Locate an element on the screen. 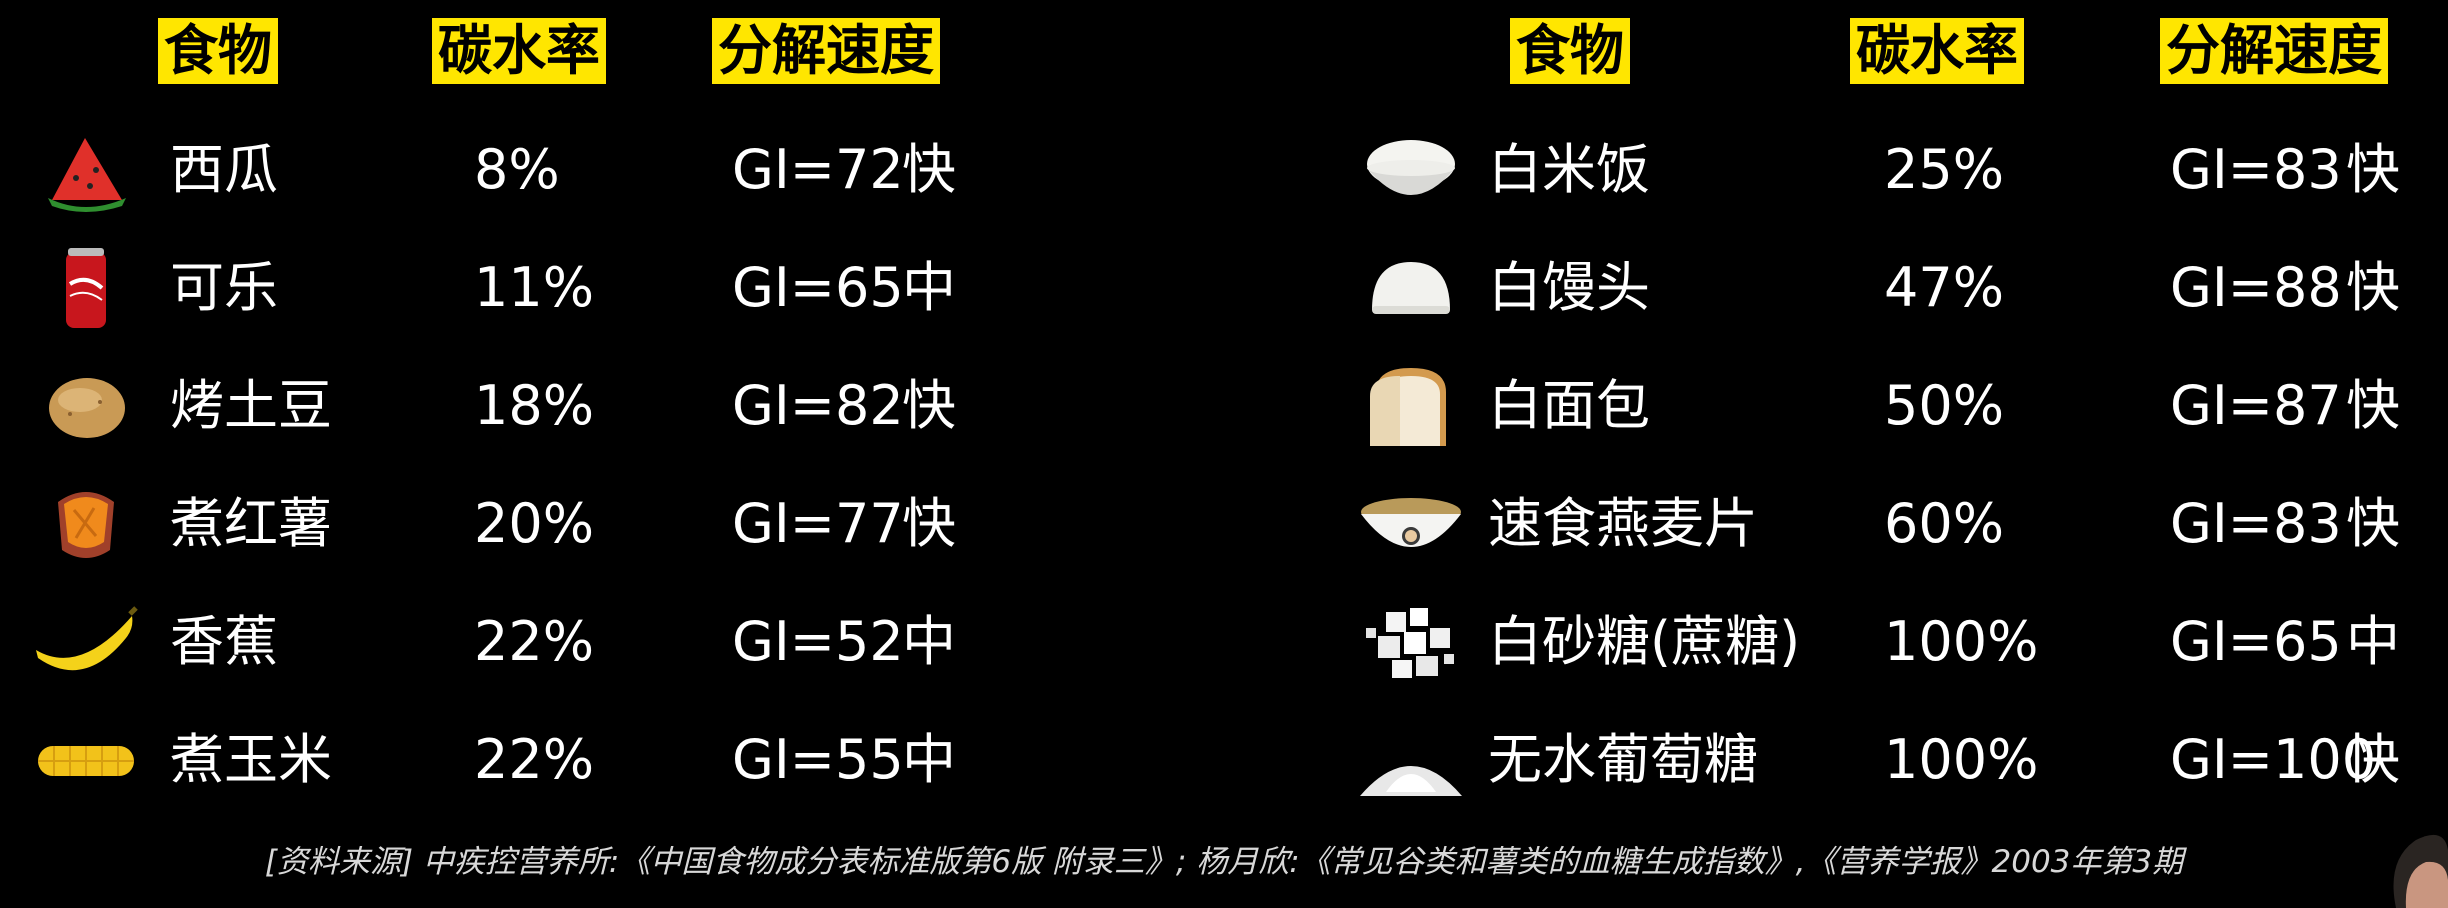 This screenshot has width=2448, height=908. watermelon-icon is located at coordinates (87, 175).